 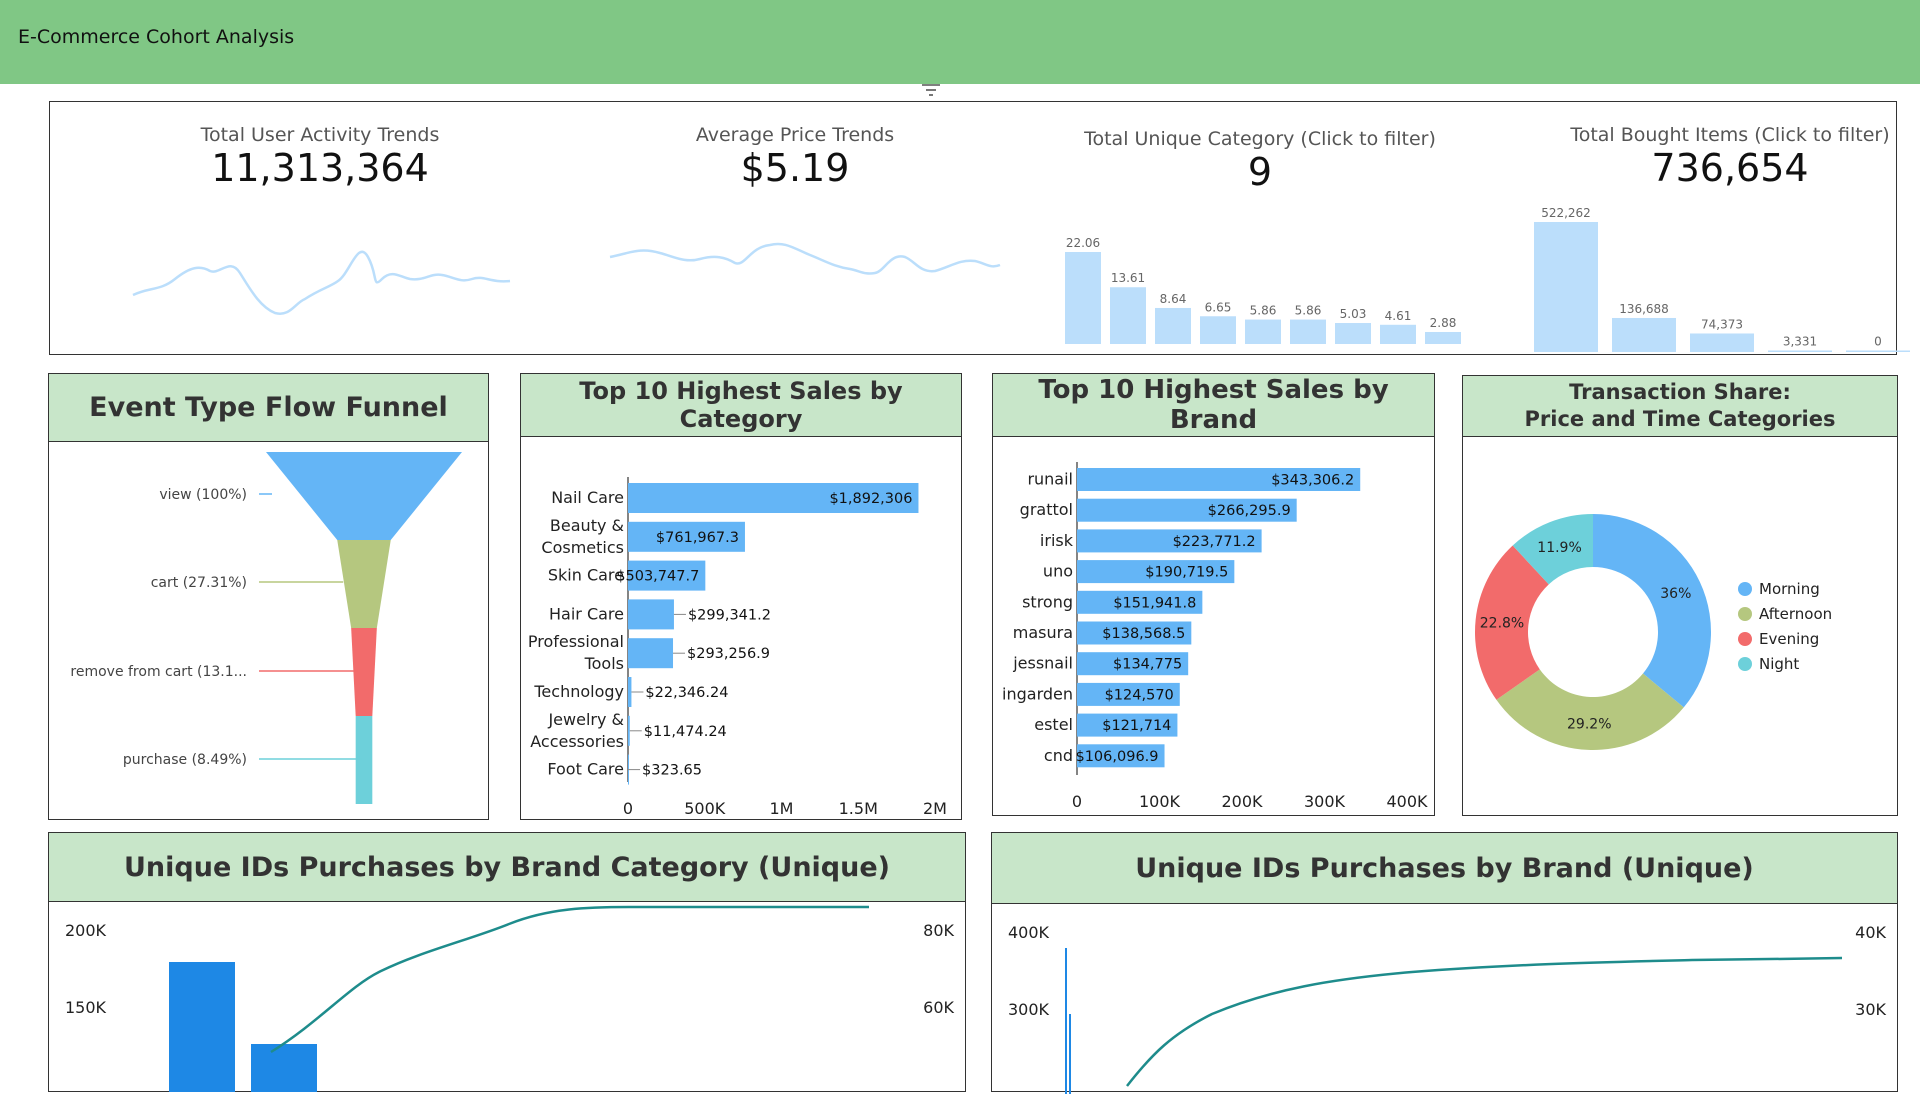 I want to click on slice-label: 36%, so click(x=1675, y=594).